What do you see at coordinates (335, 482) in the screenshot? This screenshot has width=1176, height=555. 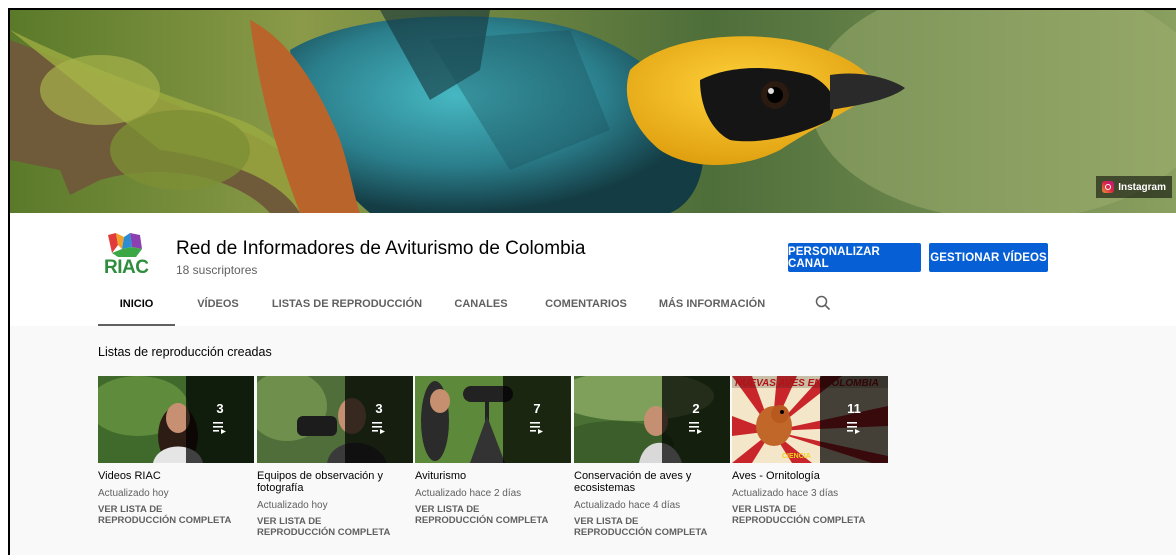 I see `playlist-title: Equipos de observación y fotografía` at bounding box center [335, 482].